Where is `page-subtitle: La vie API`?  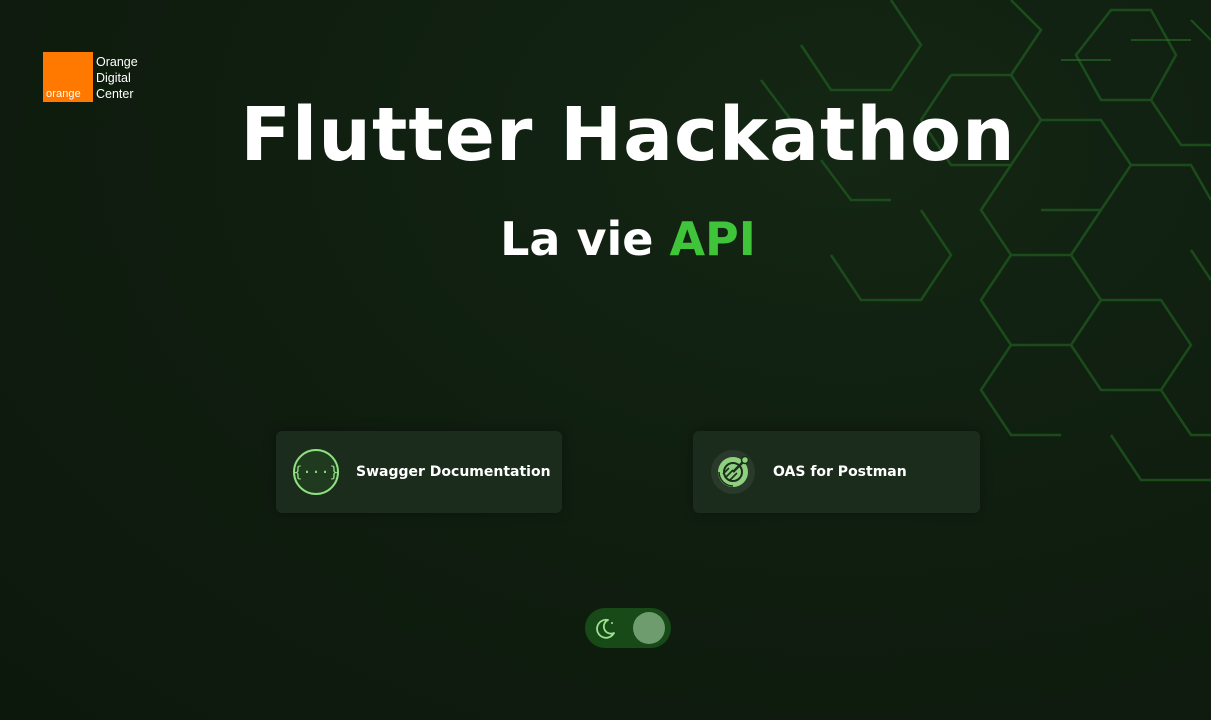
page-subtitle: La vie API is located at coordinates (605, 239).